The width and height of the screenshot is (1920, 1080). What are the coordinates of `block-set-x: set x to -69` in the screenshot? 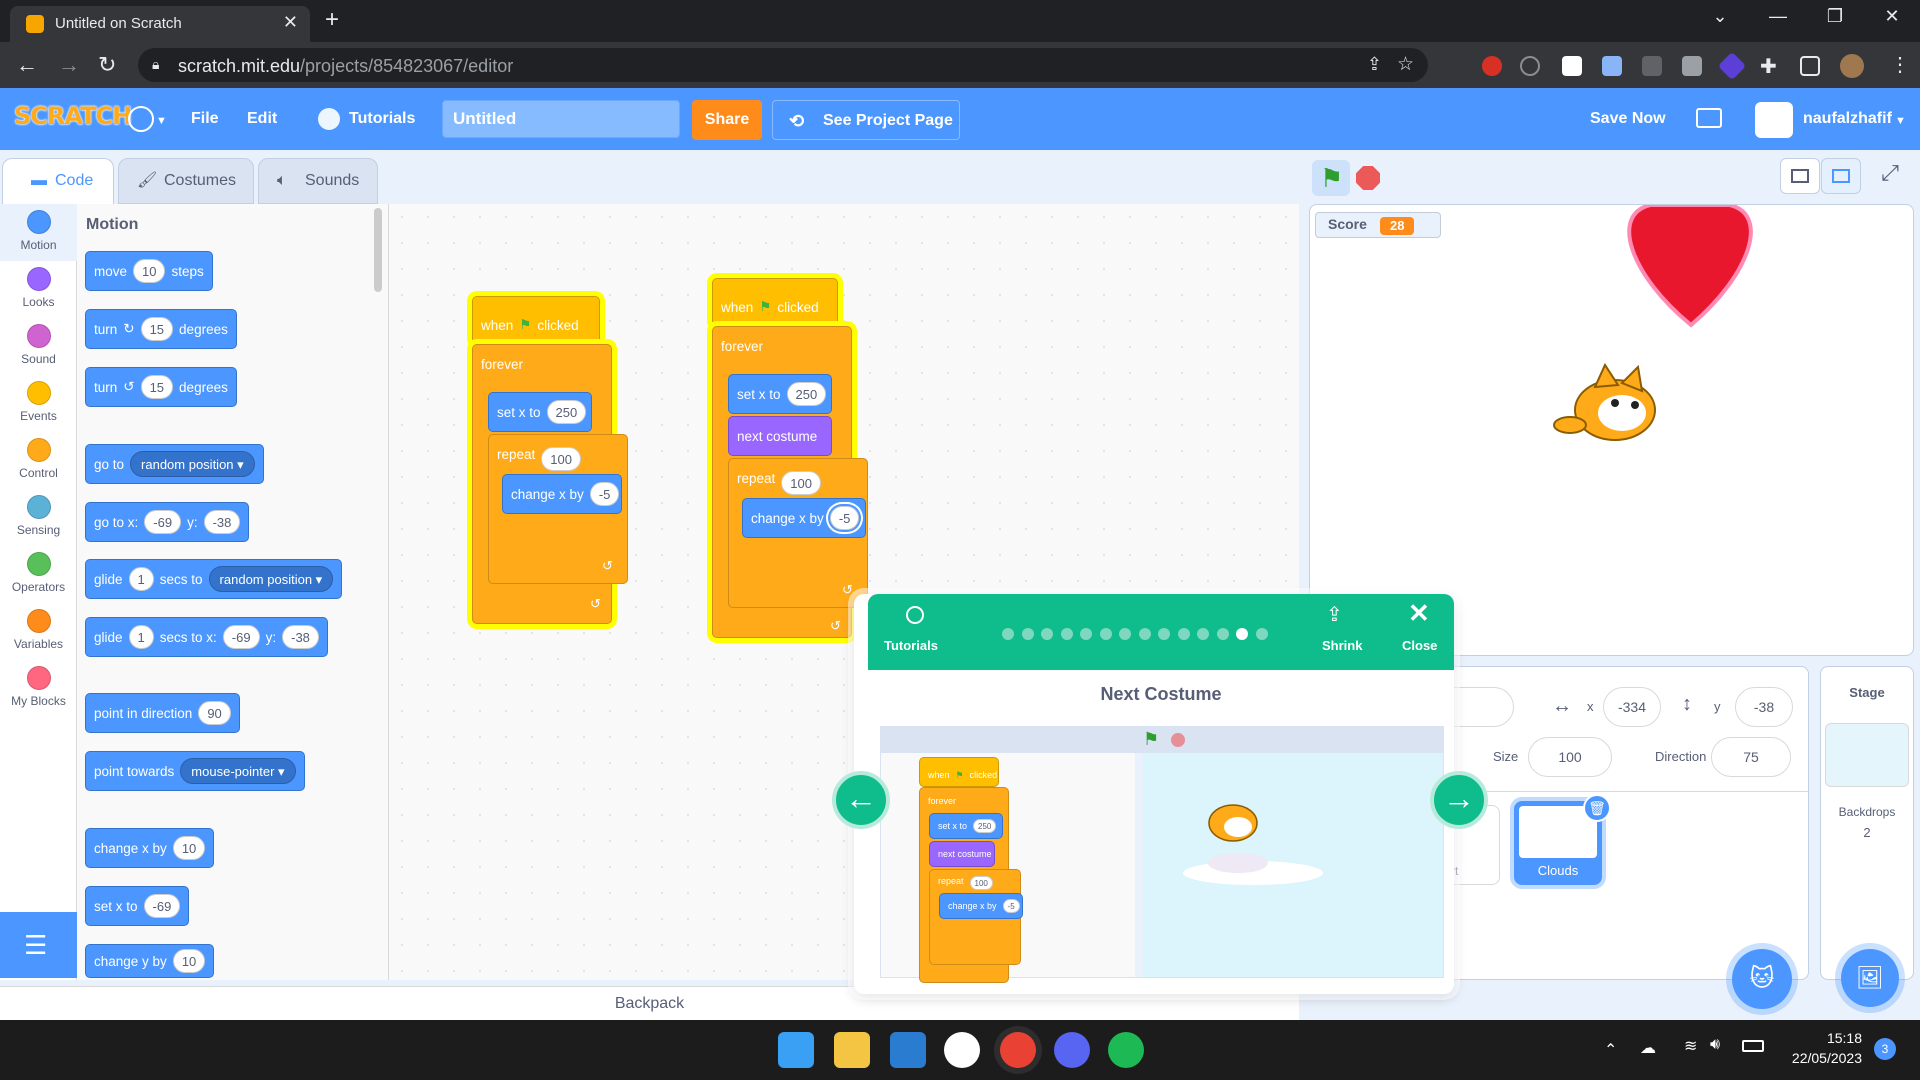 It's located at (137, 906).